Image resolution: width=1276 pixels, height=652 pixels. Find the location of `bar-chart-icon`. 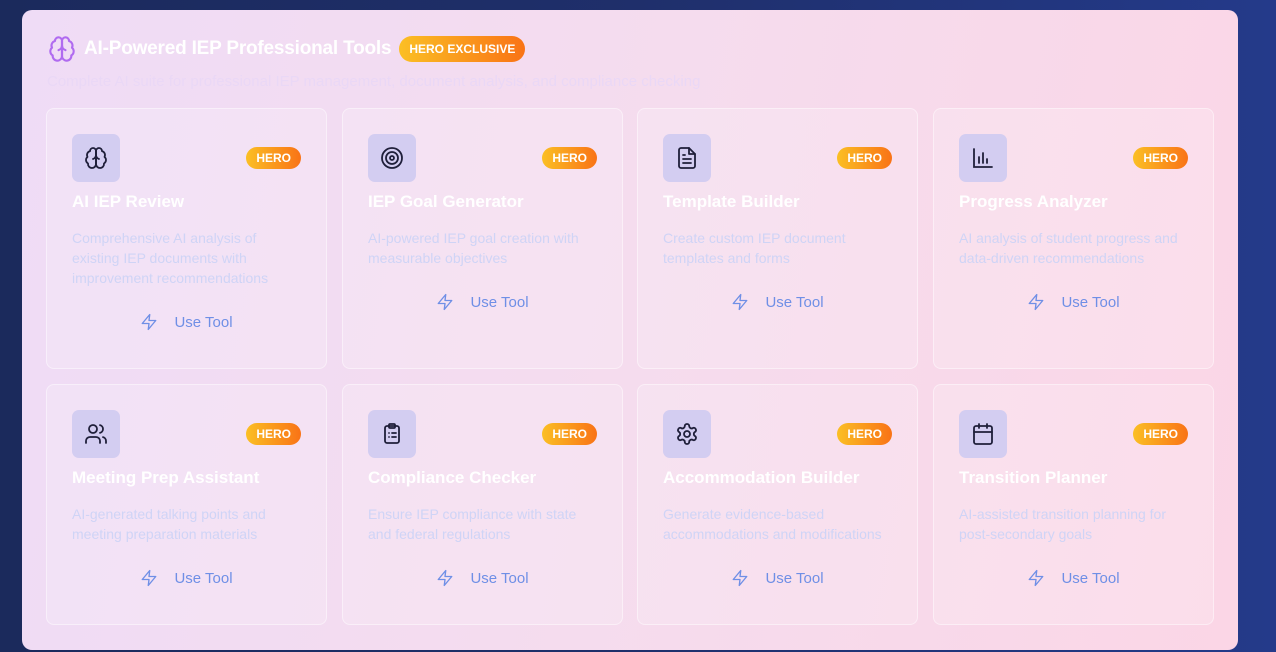

bar-chart-icon is located at coordinates (983, 158).